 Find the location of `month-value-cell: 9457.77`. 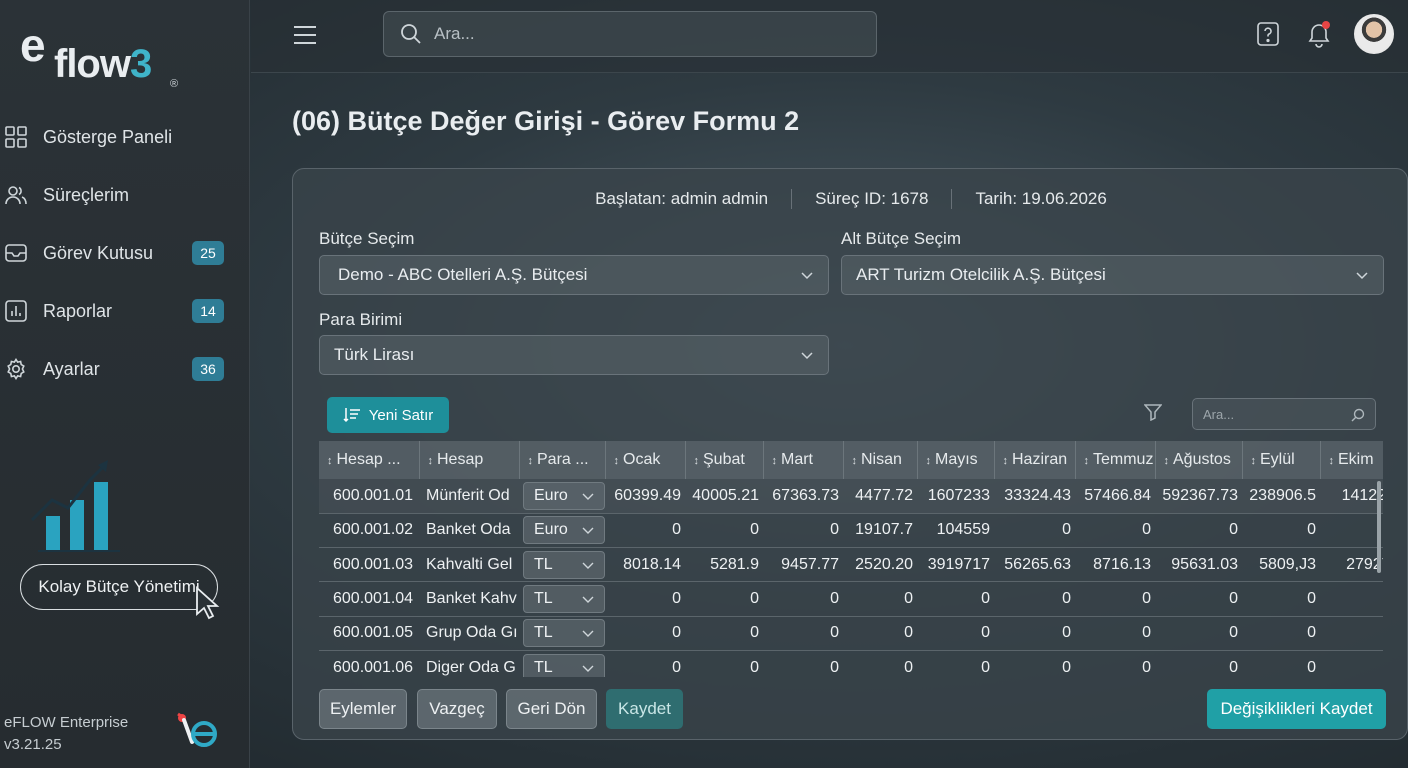

month-value-cell: 9457.77 is located at coordinates (803, 565).